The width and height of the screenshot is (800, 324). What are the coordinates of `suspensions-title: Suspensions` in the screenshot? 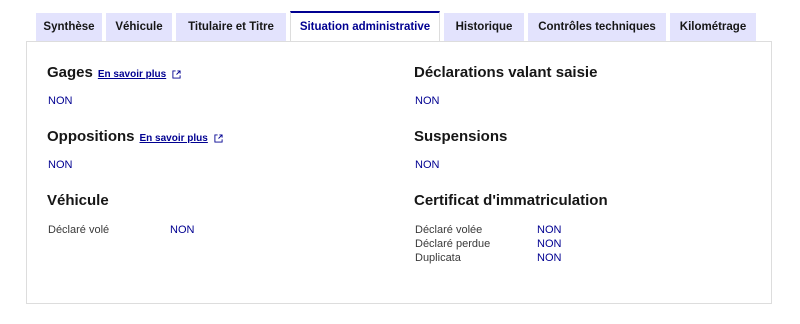 It's located at (461, 136).